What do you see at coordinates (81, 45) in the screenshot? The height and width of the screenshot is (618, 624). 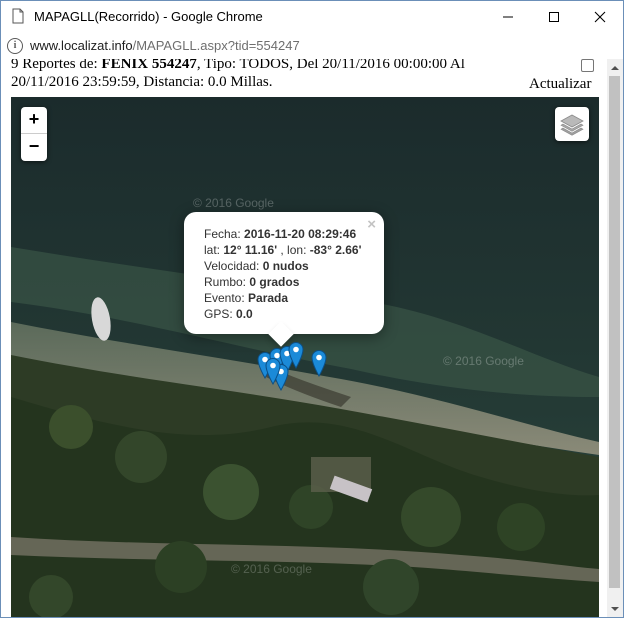 I see `url-domain: www.localizat.info` at bounding box center [81, 45].